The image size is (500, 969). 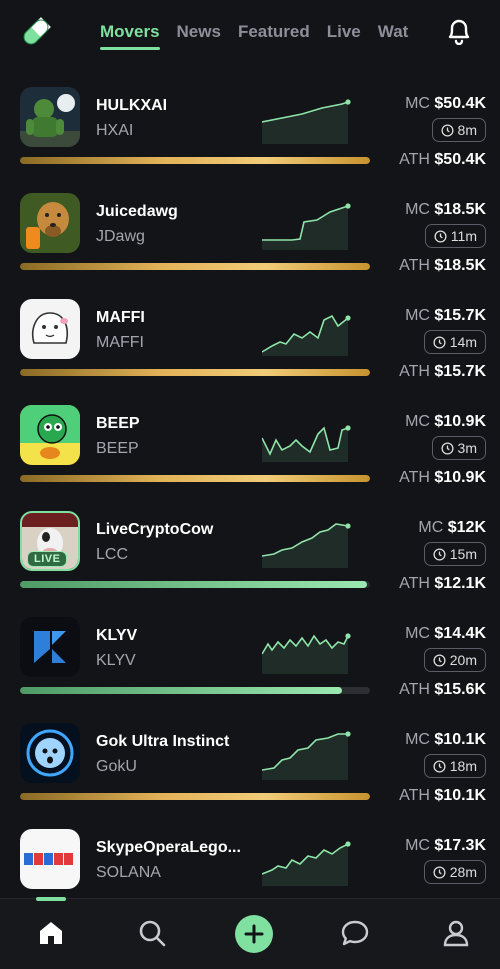 I want to click on search-icon, so click(x=152, y=933).